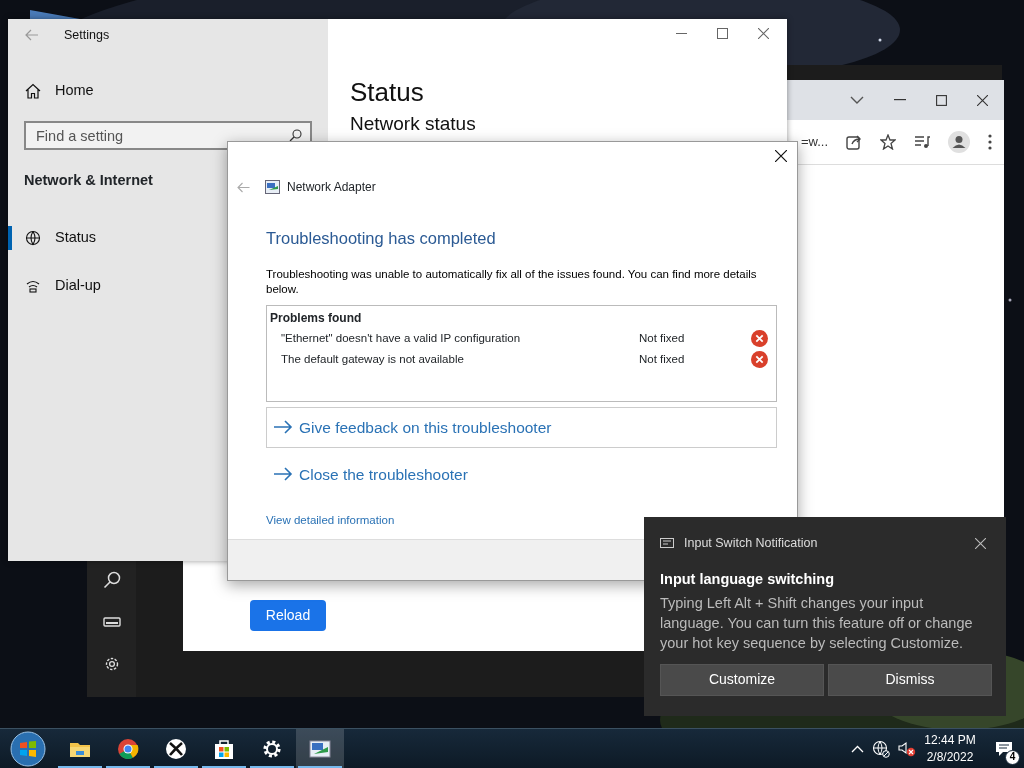 The image size is (1024, 768). Describe the element at coordinates (401, 338) in the screenshot. I see `problem-text: "Ethernet" doesn't have a valid IP configuration` at that location.